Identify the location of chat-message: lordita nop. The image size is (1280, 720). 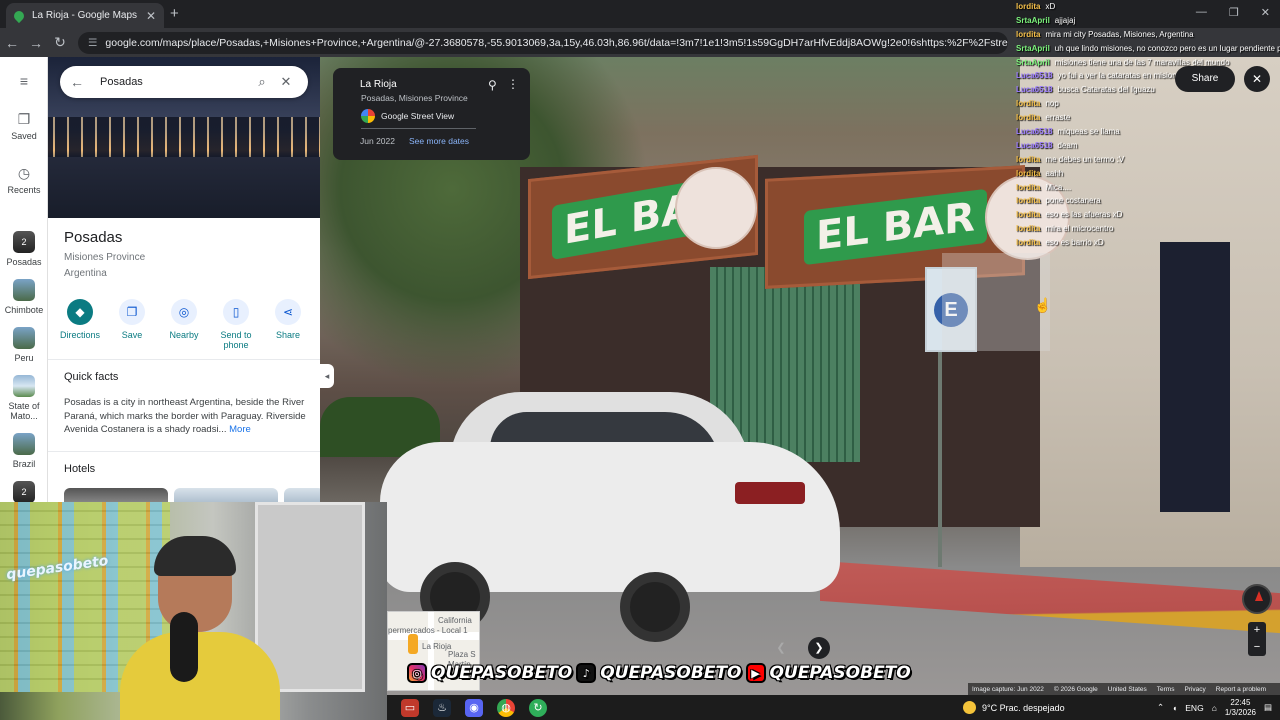
(1148, 106).